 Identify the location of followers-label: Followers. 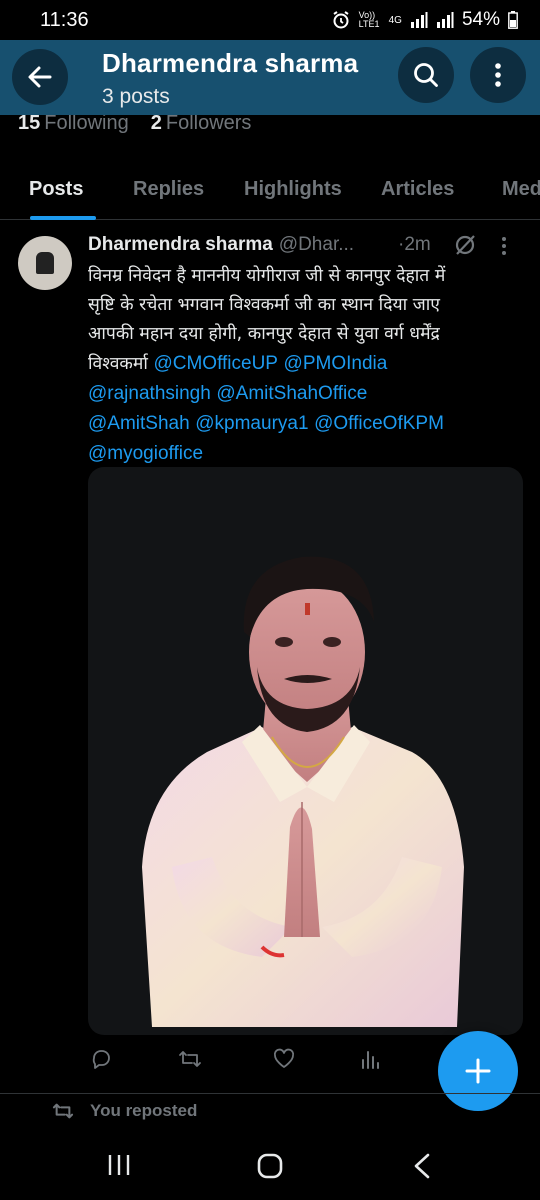
(208, 123).